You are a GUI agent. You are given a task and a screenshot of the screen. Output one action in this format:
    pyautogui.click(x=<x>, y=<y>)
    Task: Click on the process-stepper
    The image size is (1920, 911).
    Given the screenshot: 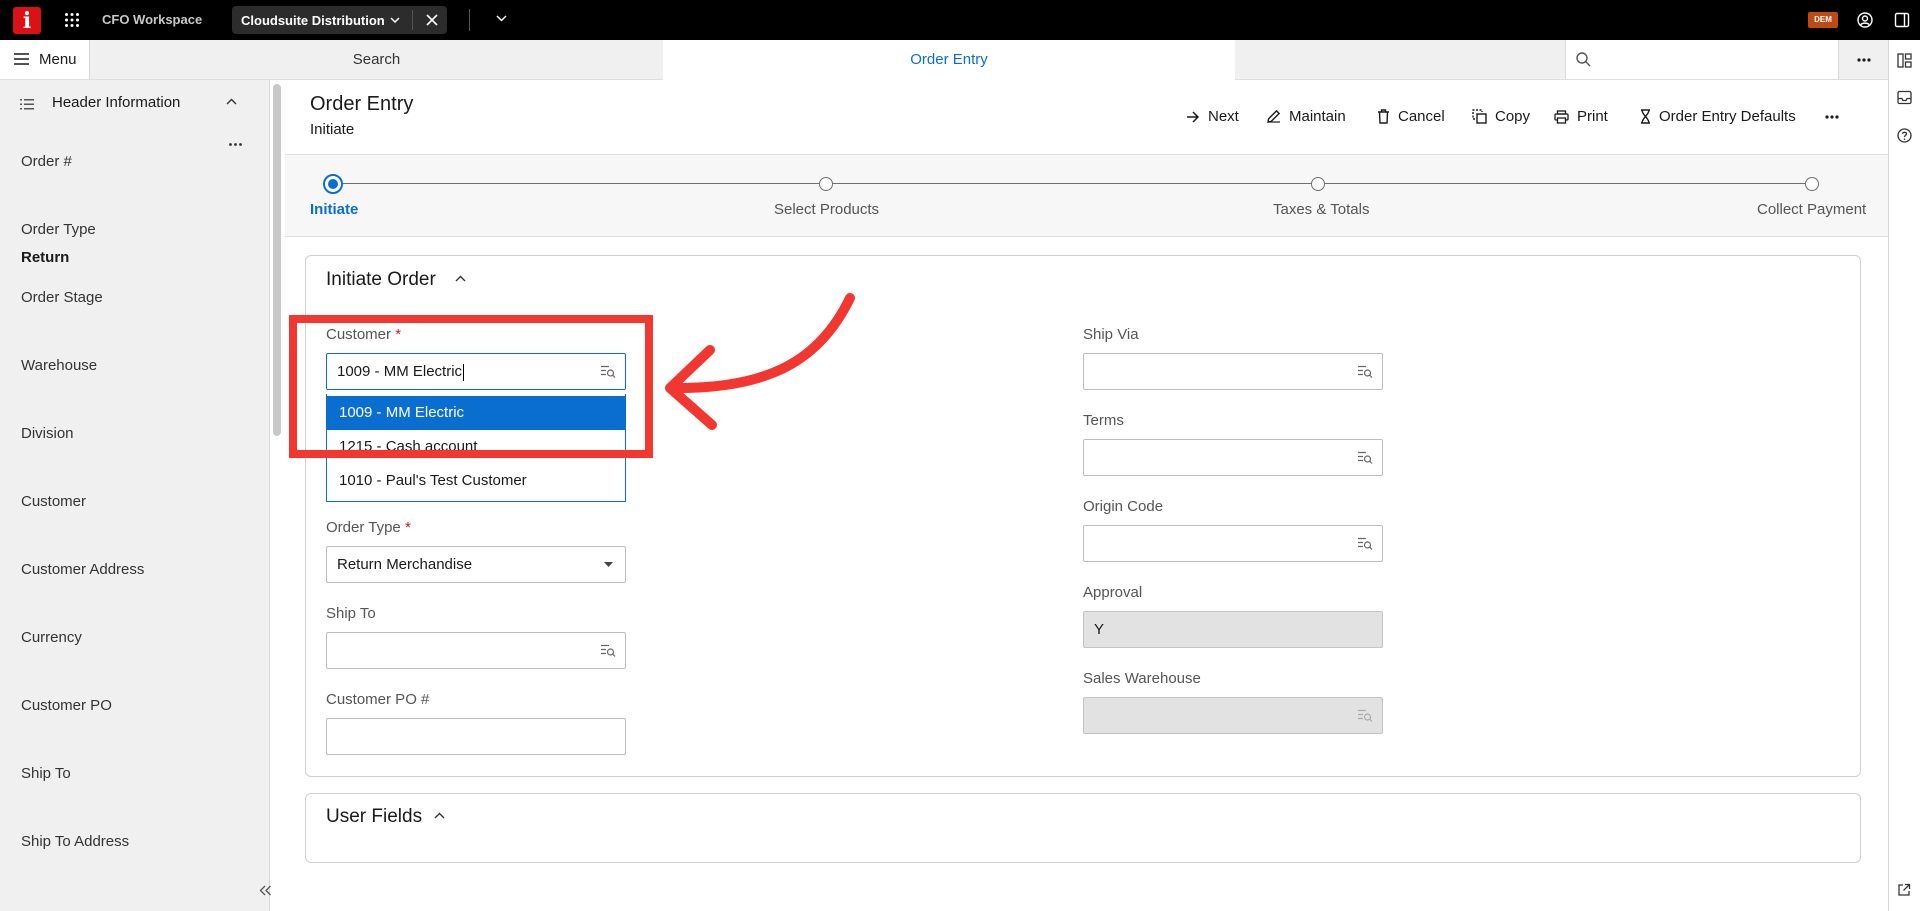 What is the action you would take?
    pyautogui.click(x=1086, y=195)
    